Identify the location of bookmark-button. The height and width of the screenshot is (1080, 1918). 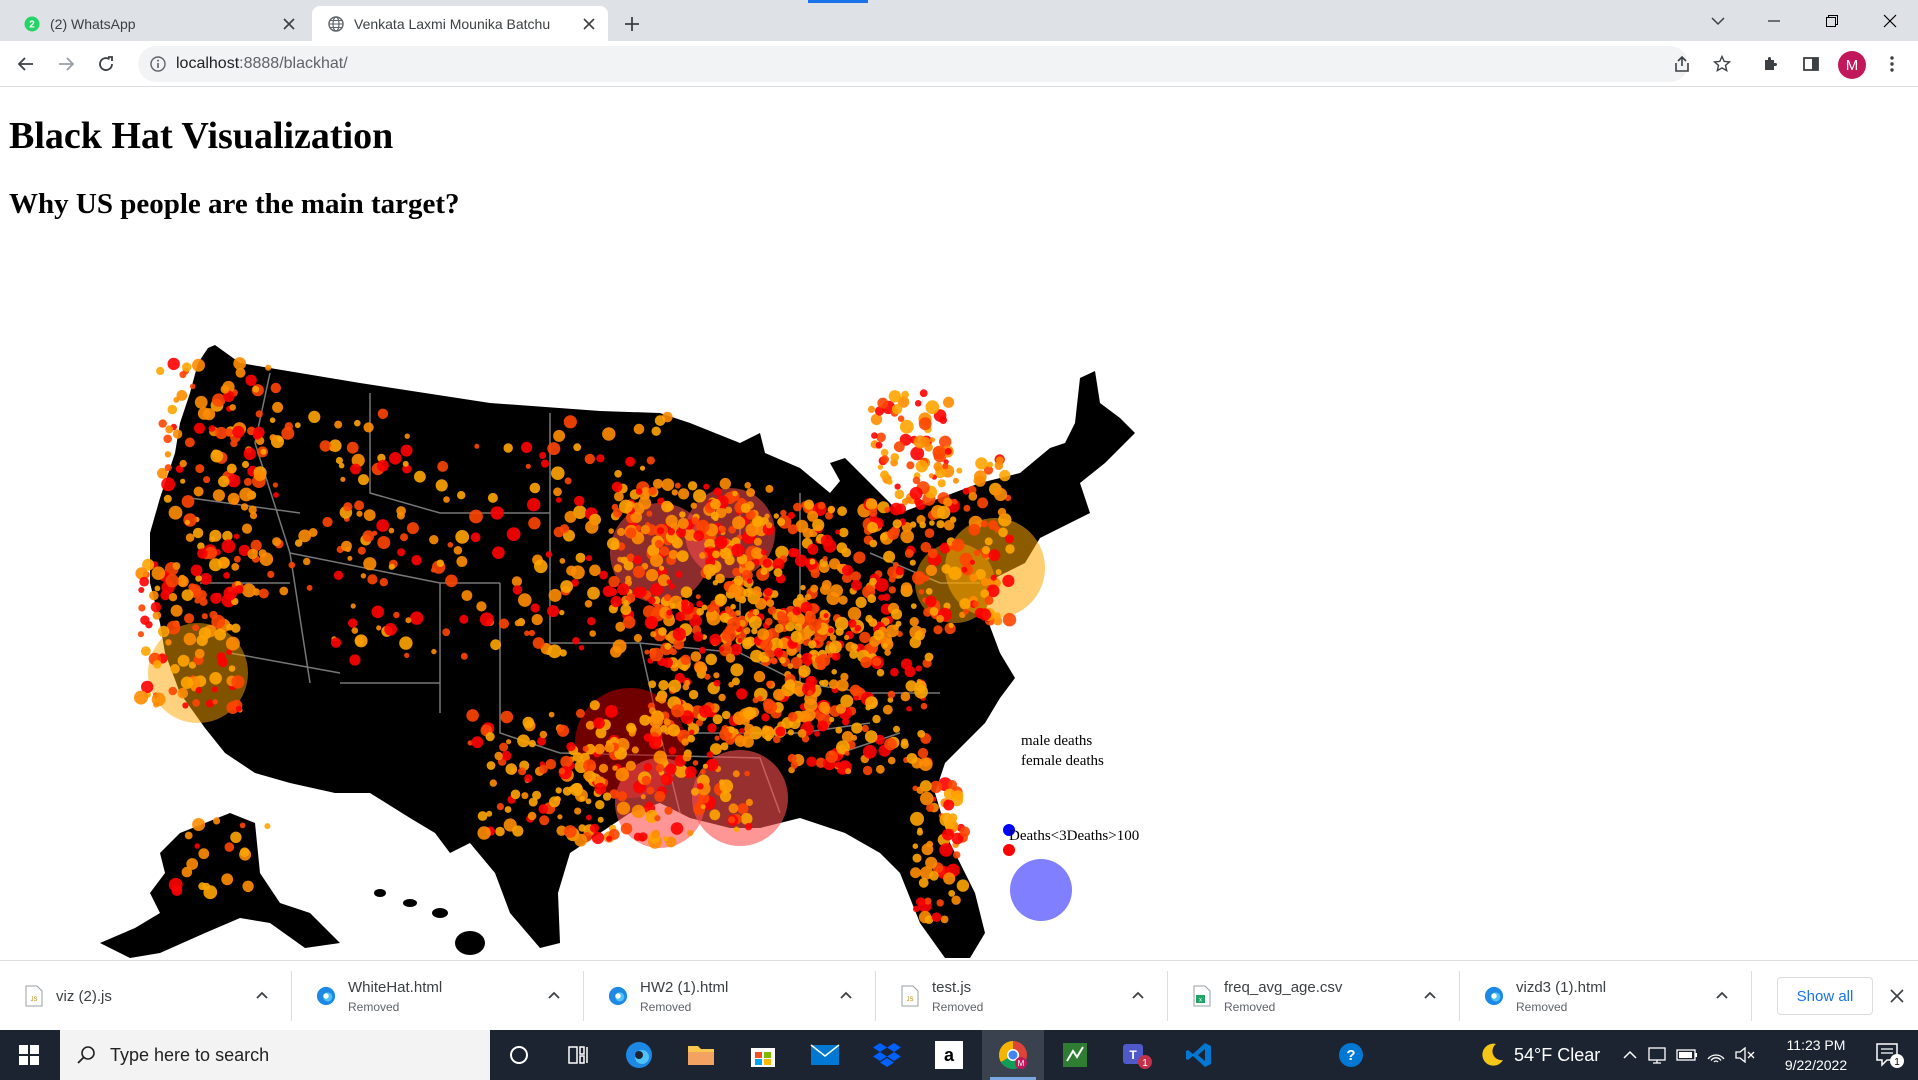
(1722, 64).